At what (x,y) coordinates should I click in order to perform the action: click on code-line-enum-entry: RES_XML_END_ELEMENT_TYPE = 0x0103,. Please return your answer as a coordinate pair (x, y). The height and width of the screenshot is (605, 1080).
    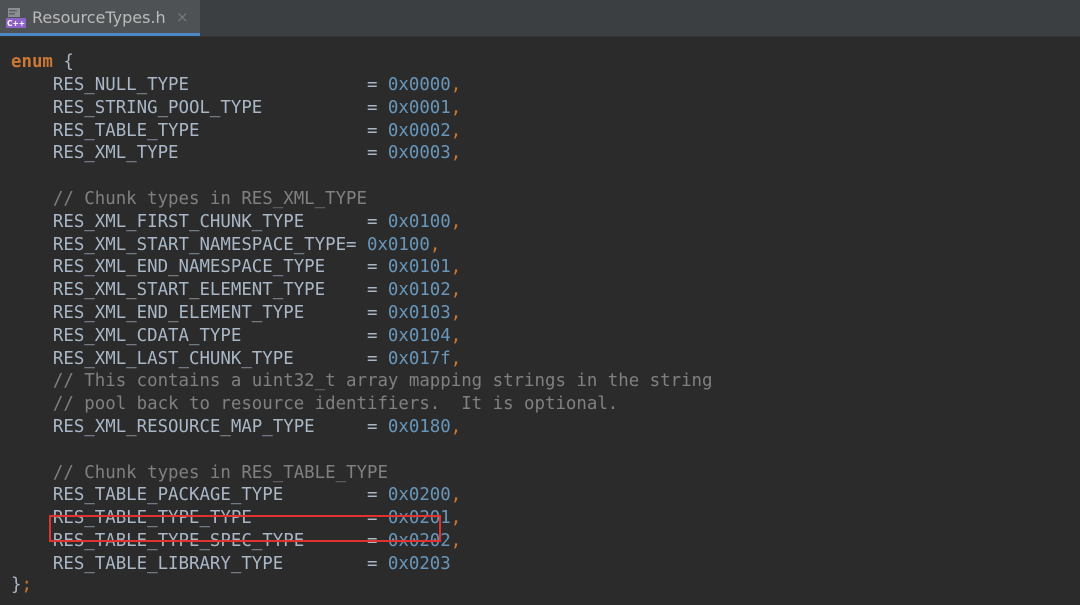
    Looking at the image, I should click on (236, 313).